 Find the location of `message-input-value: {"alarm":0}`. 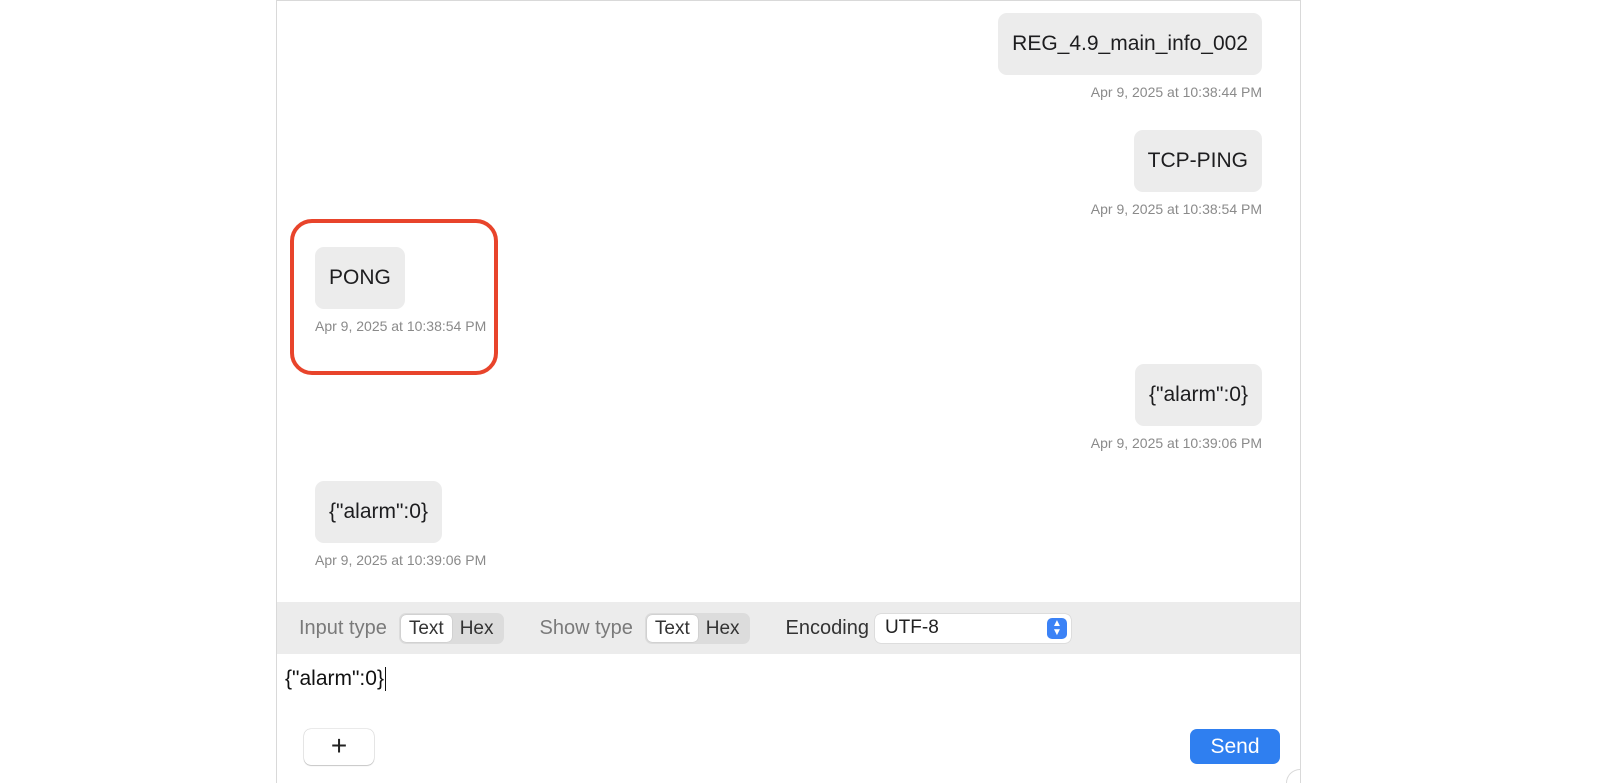

message-input-value: {"alarm":0} is located at coordinates (334, 678).